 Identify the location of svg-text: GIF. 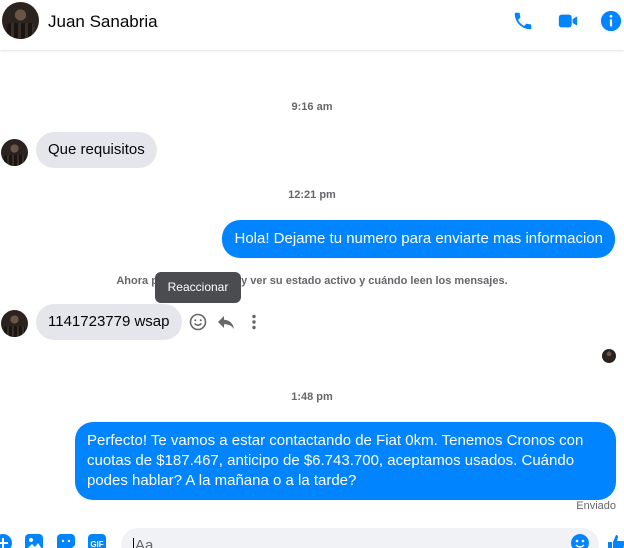
(96, 544).